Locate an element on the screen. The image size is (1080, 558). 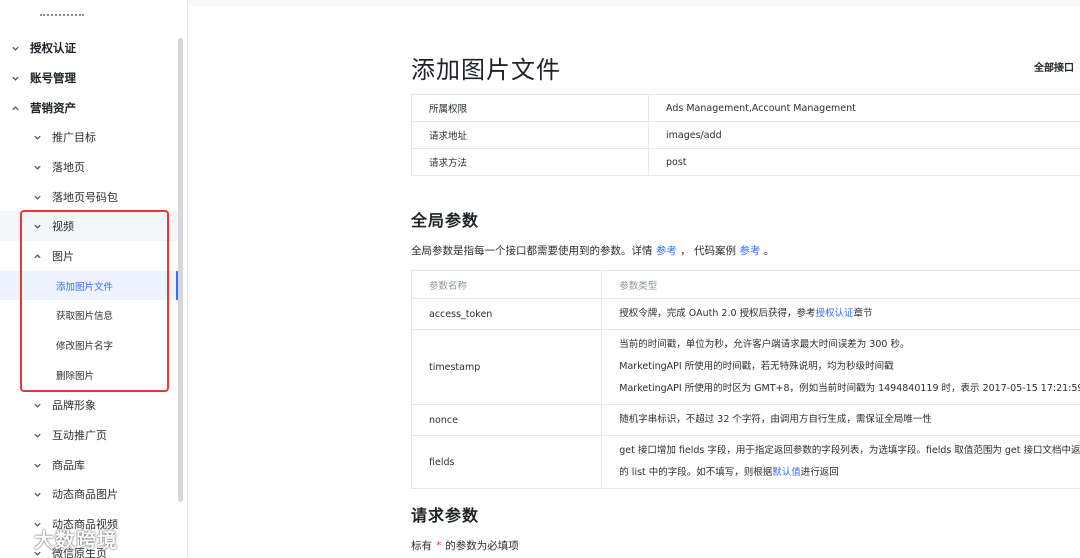
info-key: 请求方法 is located at coordinates (530, 162).